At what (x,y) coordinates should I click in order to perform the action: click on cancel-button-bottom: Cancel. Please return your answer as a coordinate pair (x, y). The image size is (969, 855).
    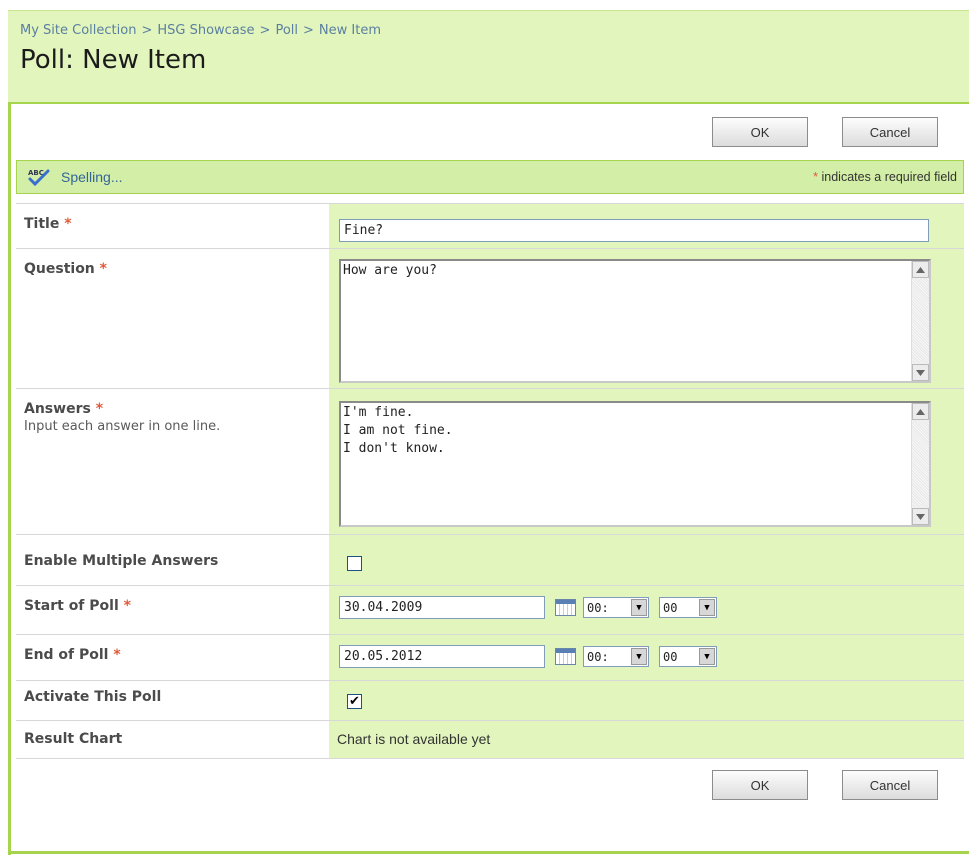
    Looking at the image, I should click on (890, 785).